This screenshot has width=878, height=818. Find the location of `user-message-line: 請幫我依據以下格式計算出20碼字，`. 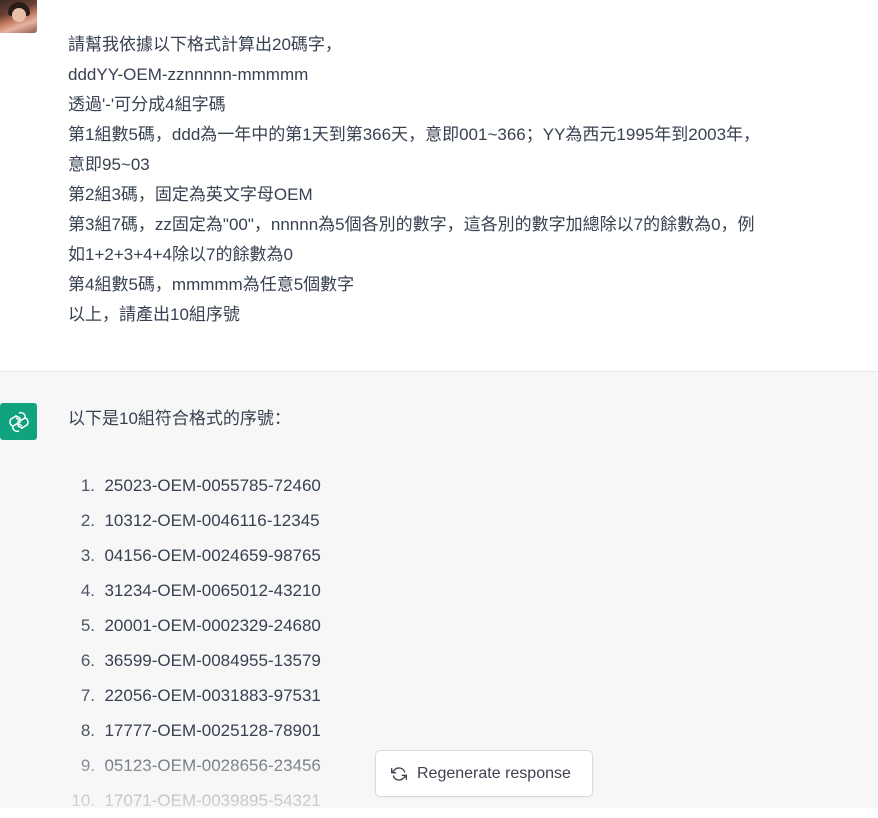

user-message-line: 請幫我依據以下格式計算出20碼字， is located at coordinates (205, 44).